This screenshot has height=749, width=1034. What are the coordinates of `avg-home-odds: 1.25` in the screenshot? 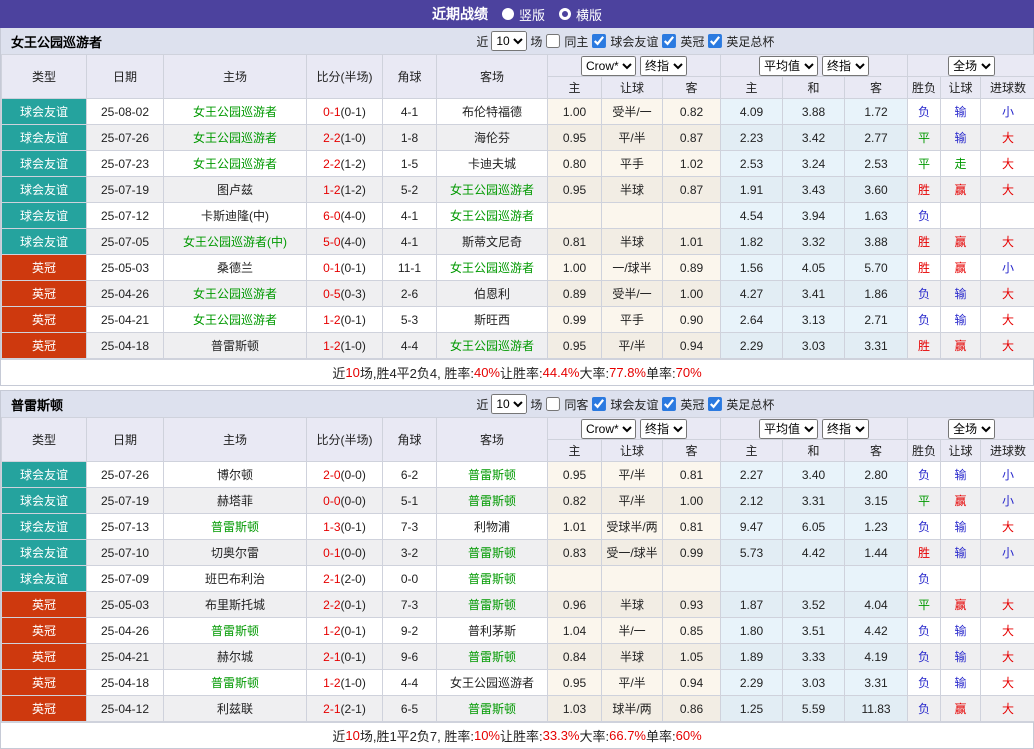 It's located at (752, 709).